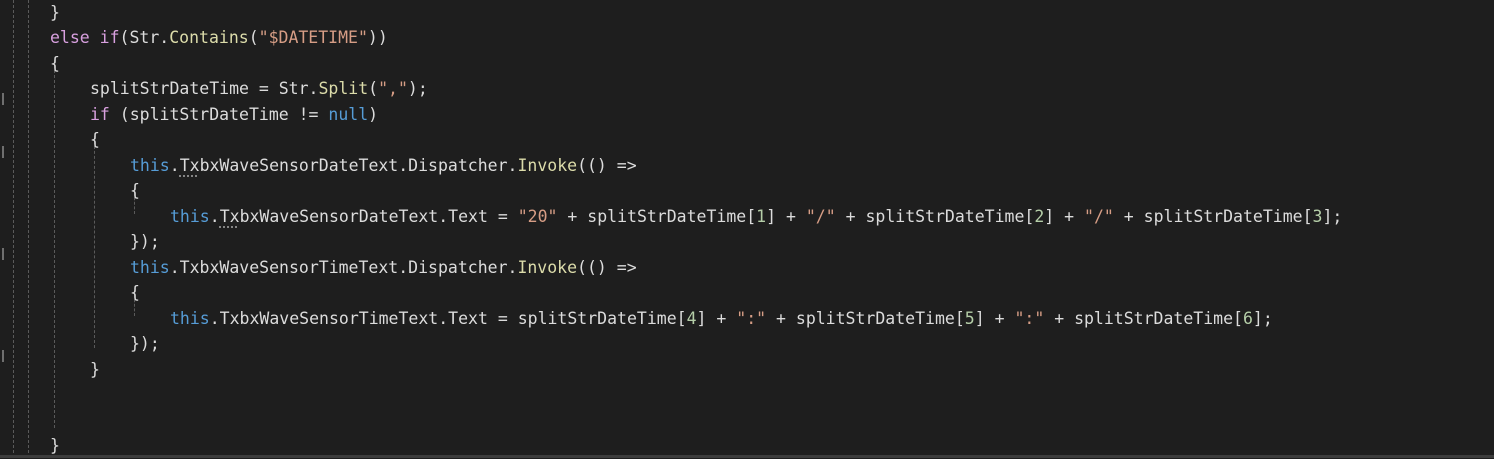  I want to click on code-token: 5, so click(969, 318).